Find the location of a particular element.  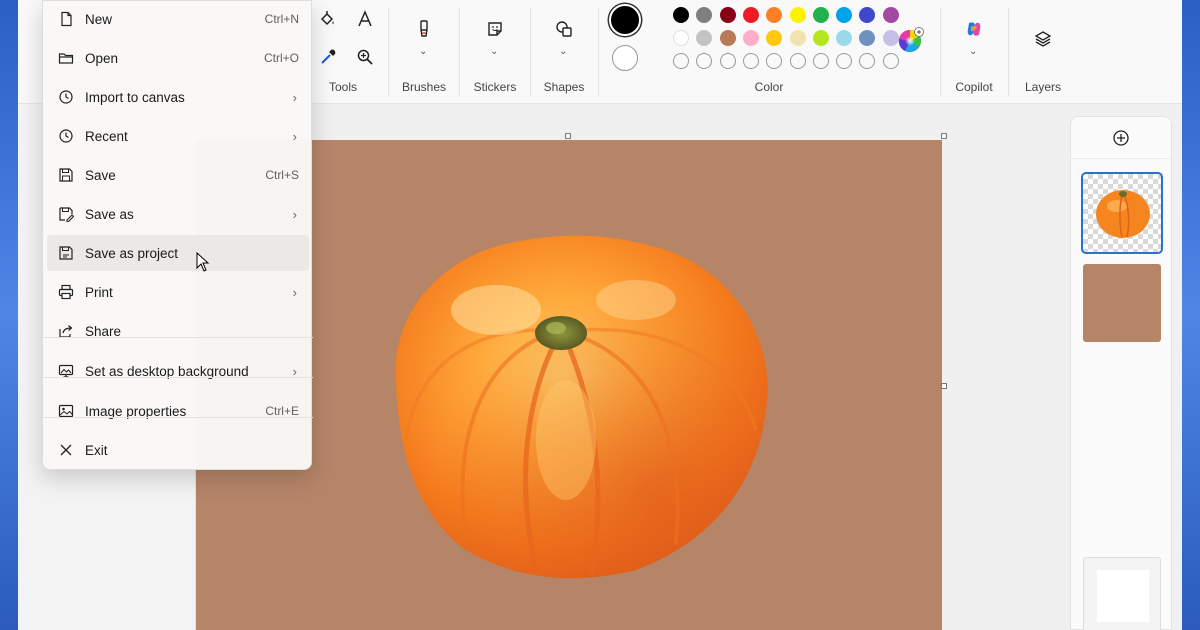

layers-label: Layers is located at coordinates (1043, 87).